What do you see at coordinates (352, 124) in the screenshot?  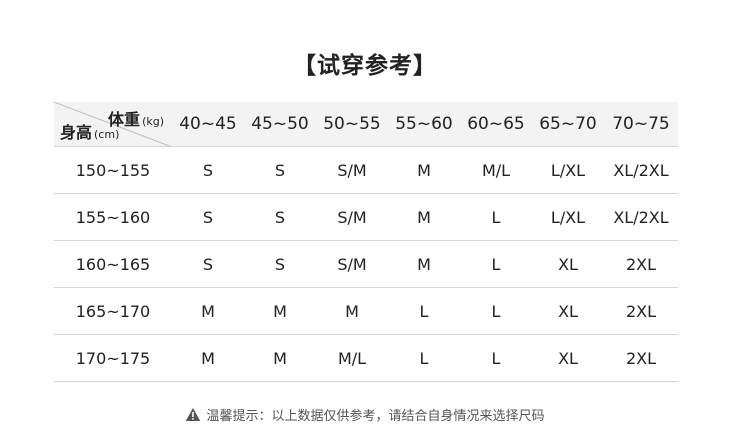 I see `weight-column-header: 50~55` at bounding box center [352, 124].